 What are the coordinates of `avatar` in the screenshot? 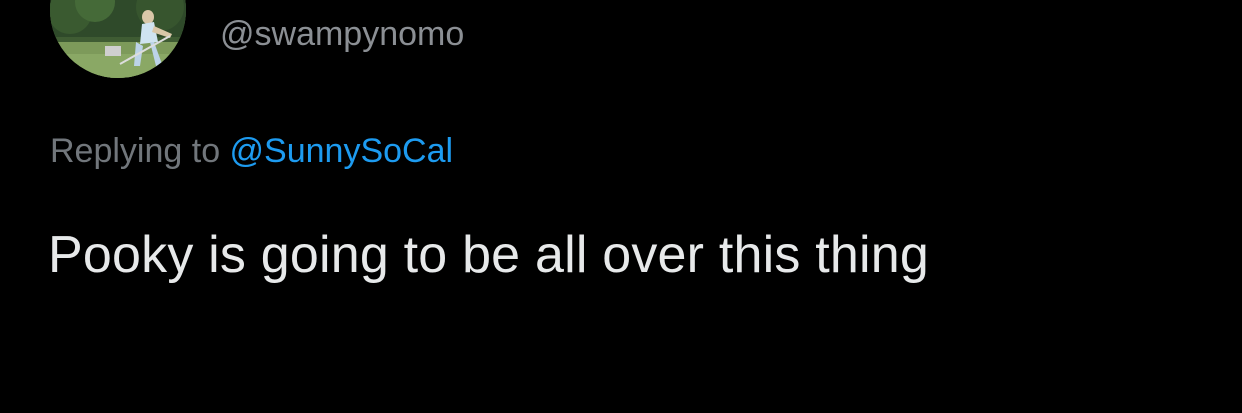 It's located at (118, 39).